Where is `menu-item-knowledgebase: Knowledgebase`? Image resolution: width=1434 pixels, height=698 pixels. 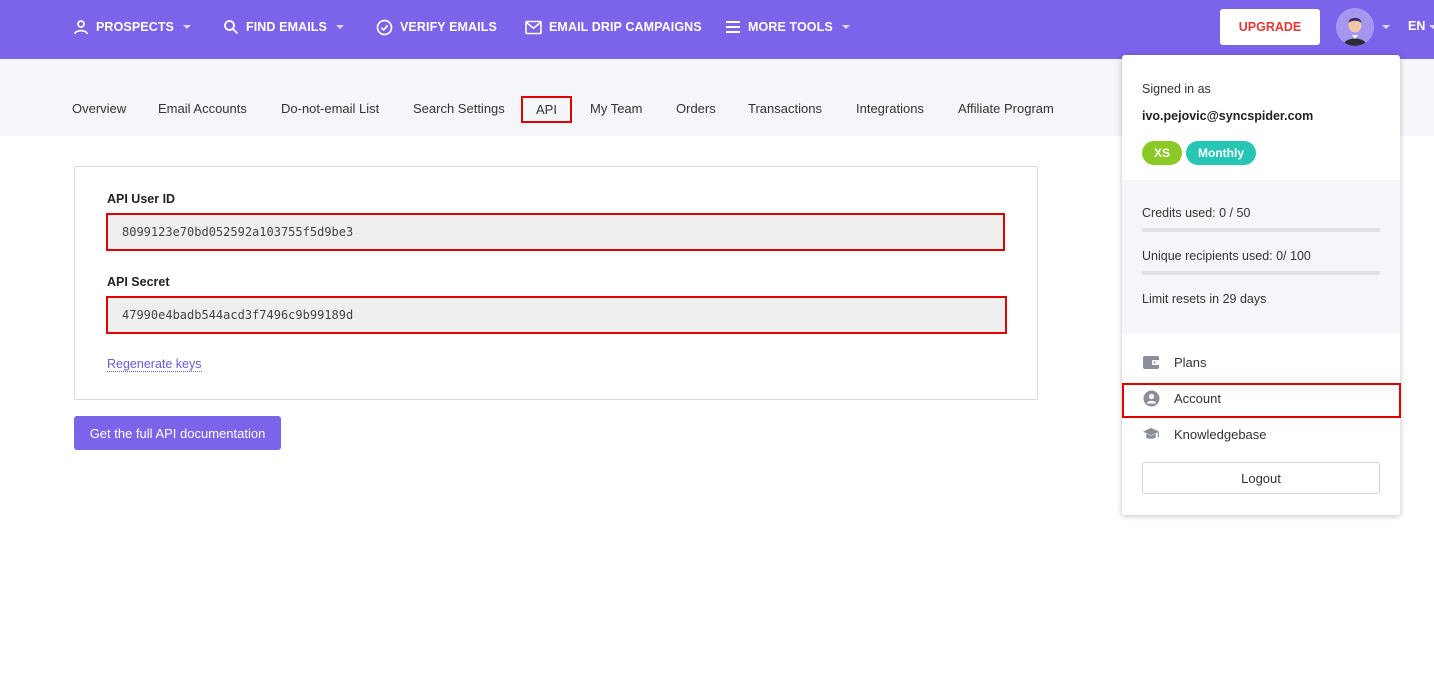 menu-item-knowledgebase: Knowledgebase is located at coordinates (1204, 434).